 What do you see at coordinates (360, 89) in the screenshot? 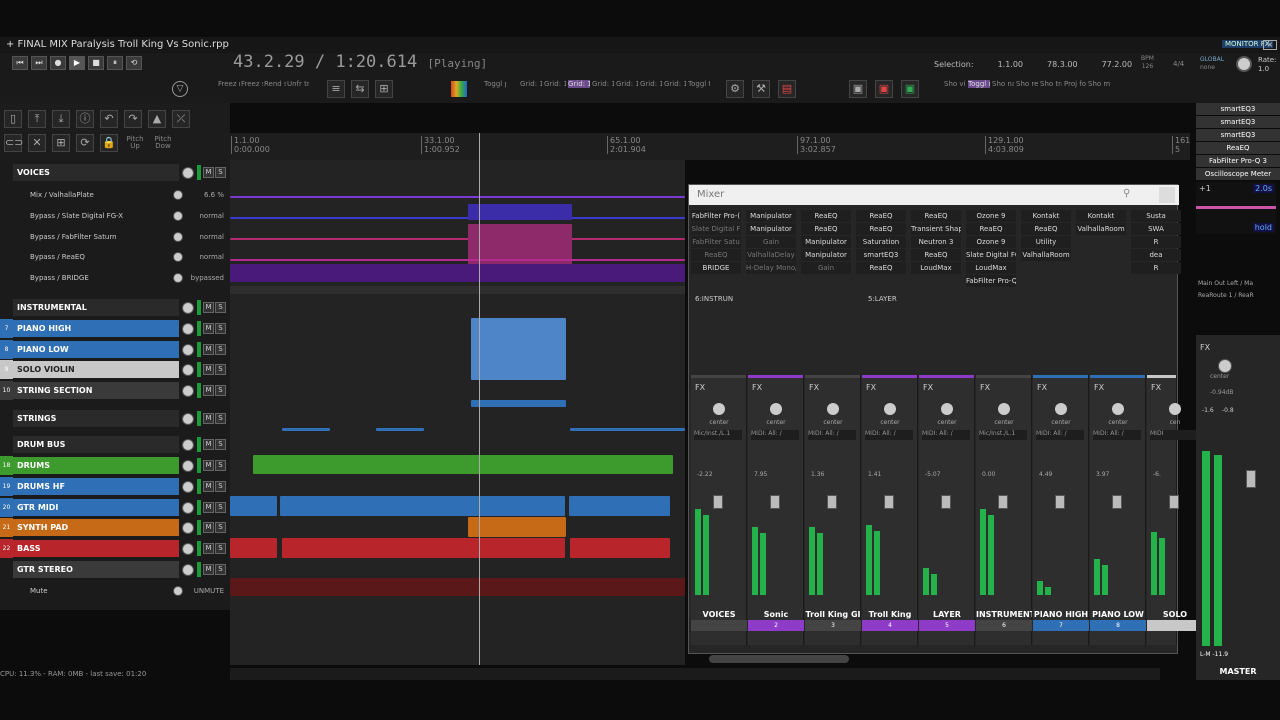
I see `grouping-icon: ⇆` at bounding box center [360, 89].